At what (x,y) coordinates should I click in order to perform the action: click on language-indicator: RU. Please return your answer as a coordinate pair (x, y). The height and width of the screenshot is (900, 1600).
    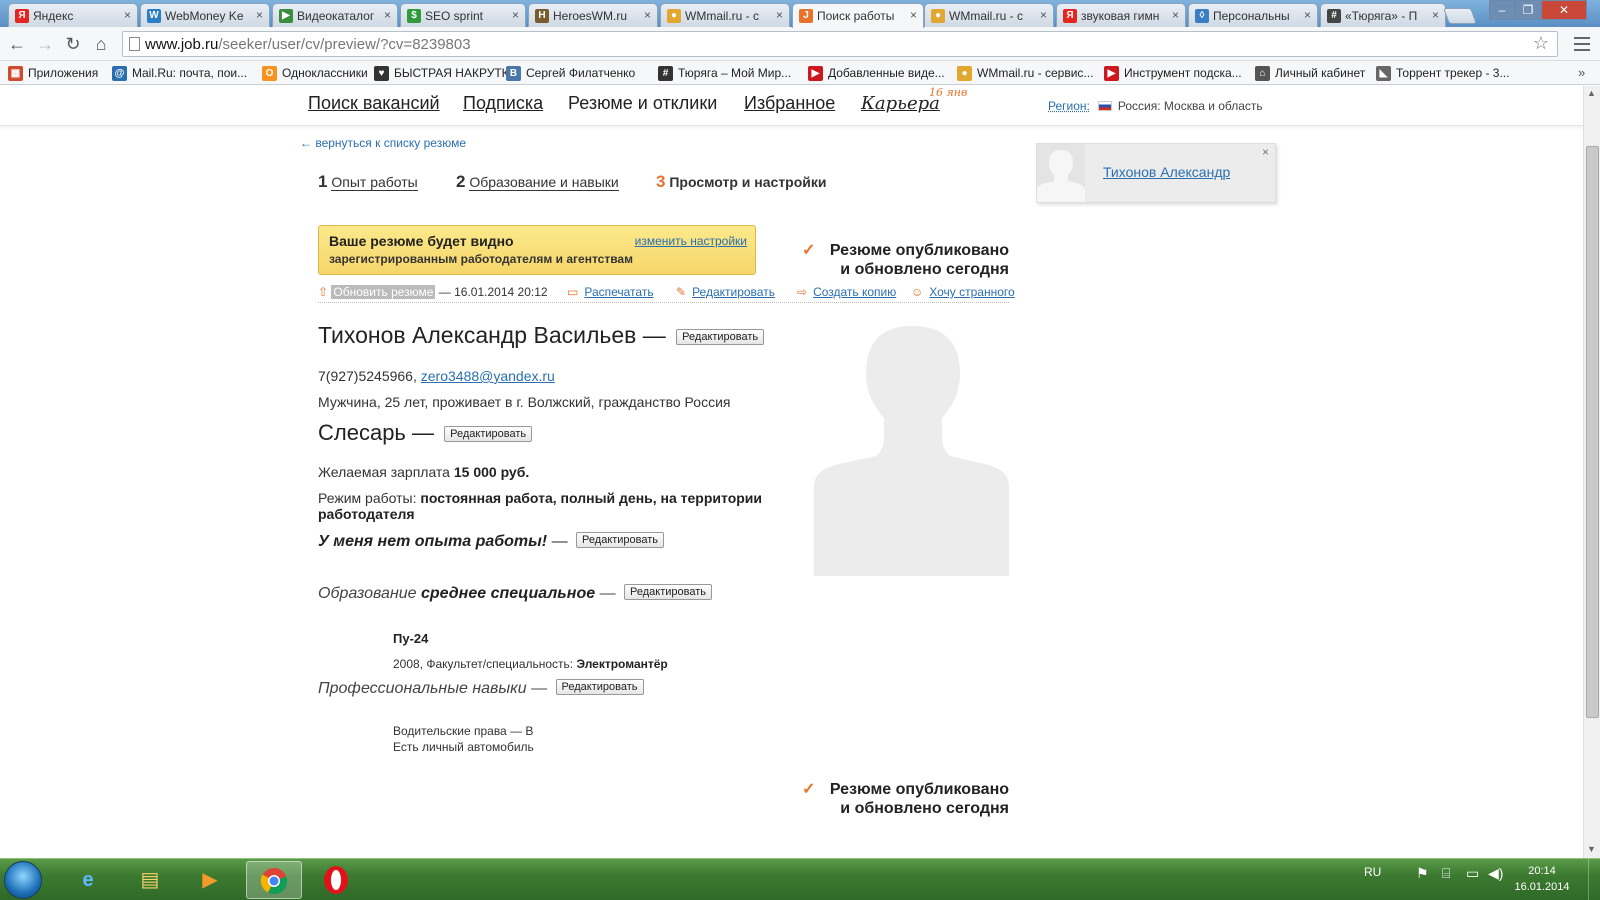
    Looking at the image, I should click on (1372, 872).